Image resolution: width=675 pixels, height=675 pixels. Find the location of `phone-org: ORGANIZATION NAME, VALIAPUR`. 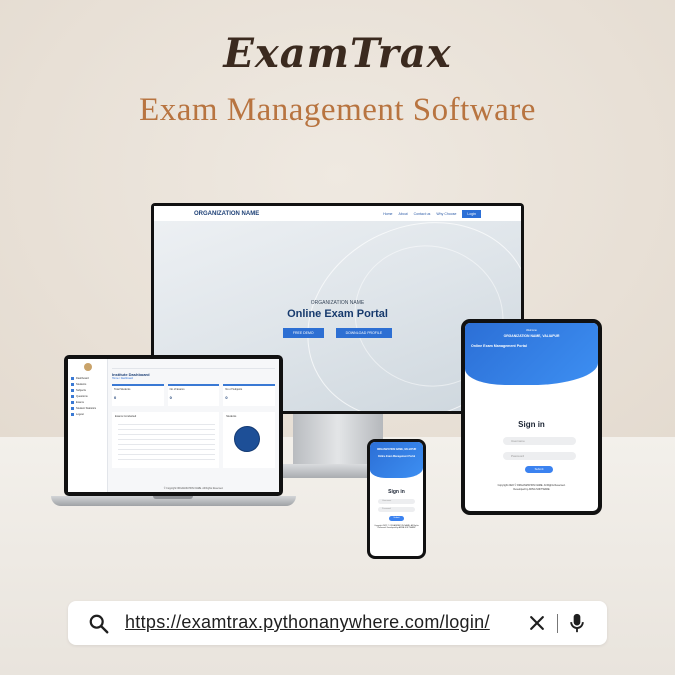

phone-org: ORGANIZATION NAME, VALIAPUR is located at coordinates (396, 449).